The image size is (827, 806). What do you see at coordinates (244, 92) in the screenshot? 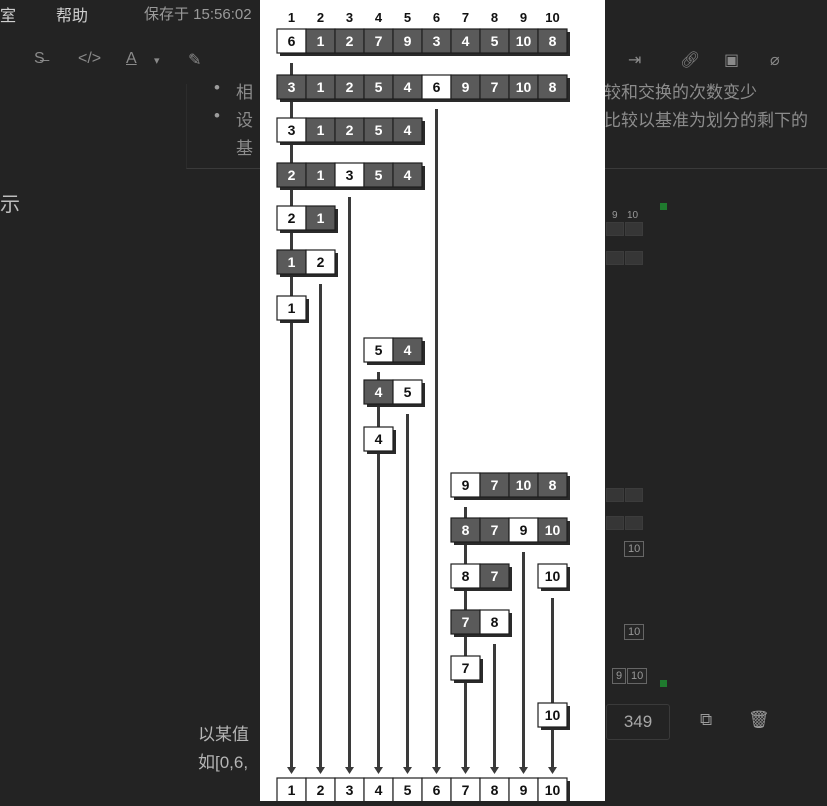
I see `bullet-text-left: 相` at bounding box center [244, 92].